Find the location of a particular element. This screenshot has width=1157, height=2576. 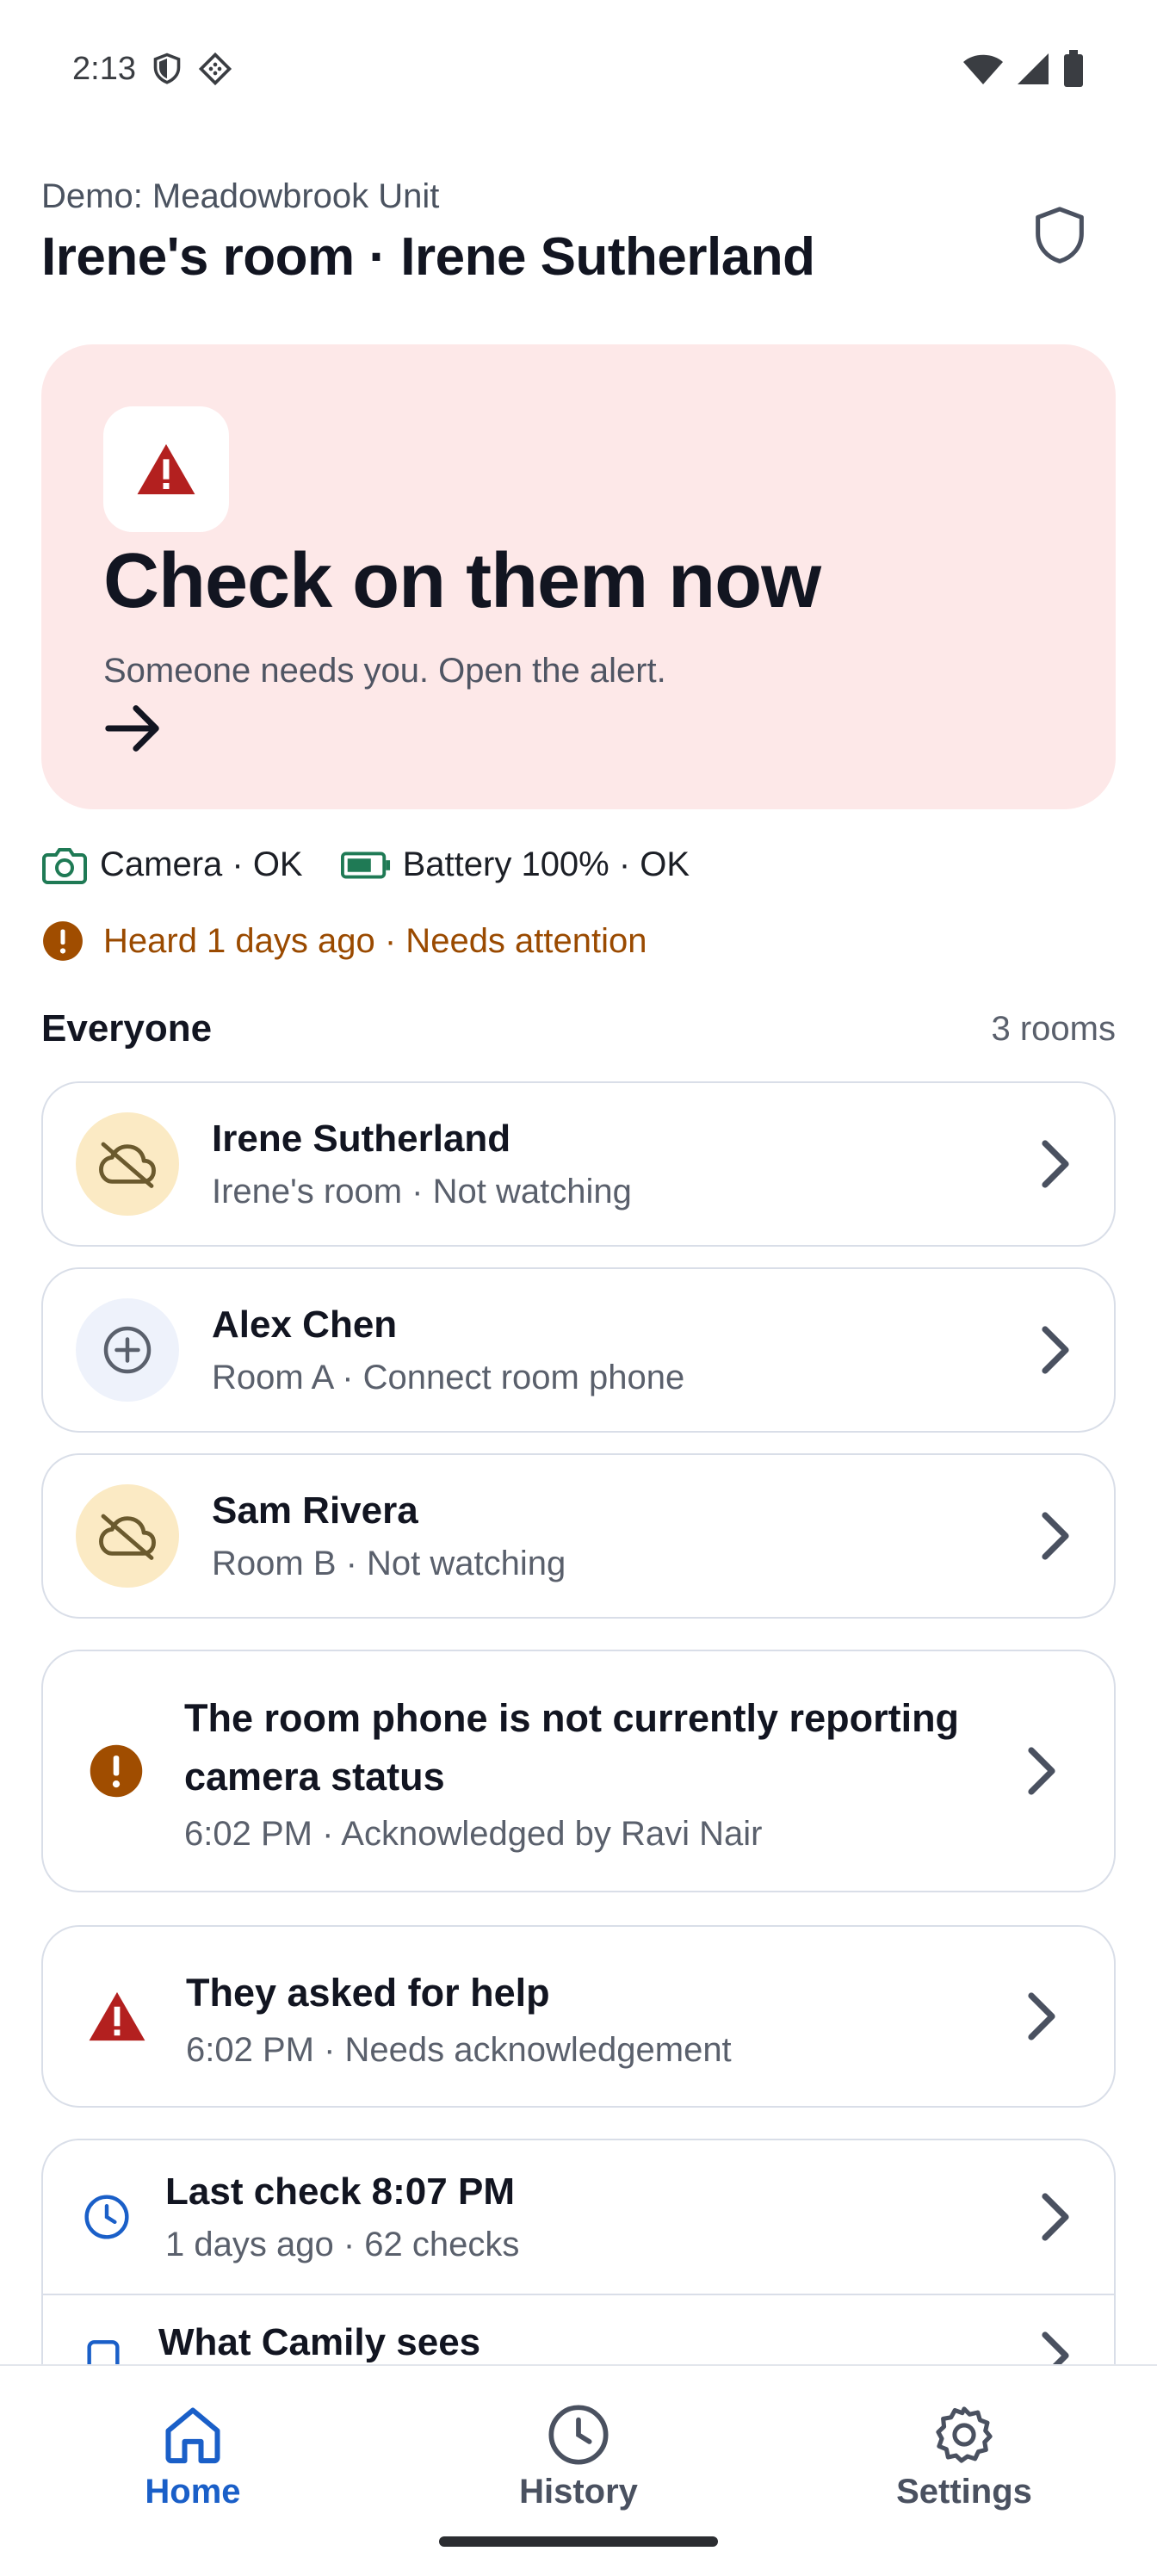

camera-status: Camera · OK is located at coordinates (172, 865).